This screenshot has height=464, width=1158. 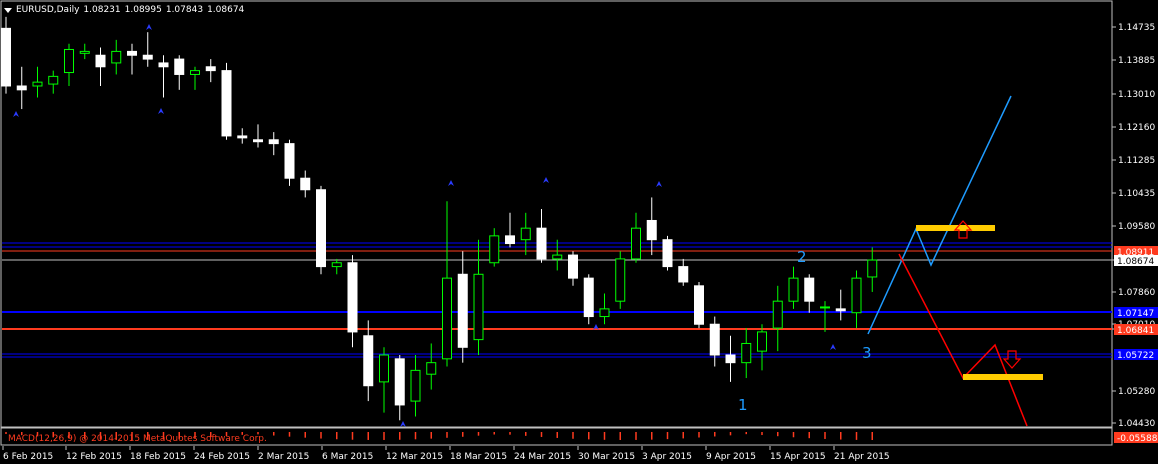 What do you see at coordinates (1135, 331) in the screenshot?
I see `price-tag-label: 1.06841` at bounding box center [1135, 331].